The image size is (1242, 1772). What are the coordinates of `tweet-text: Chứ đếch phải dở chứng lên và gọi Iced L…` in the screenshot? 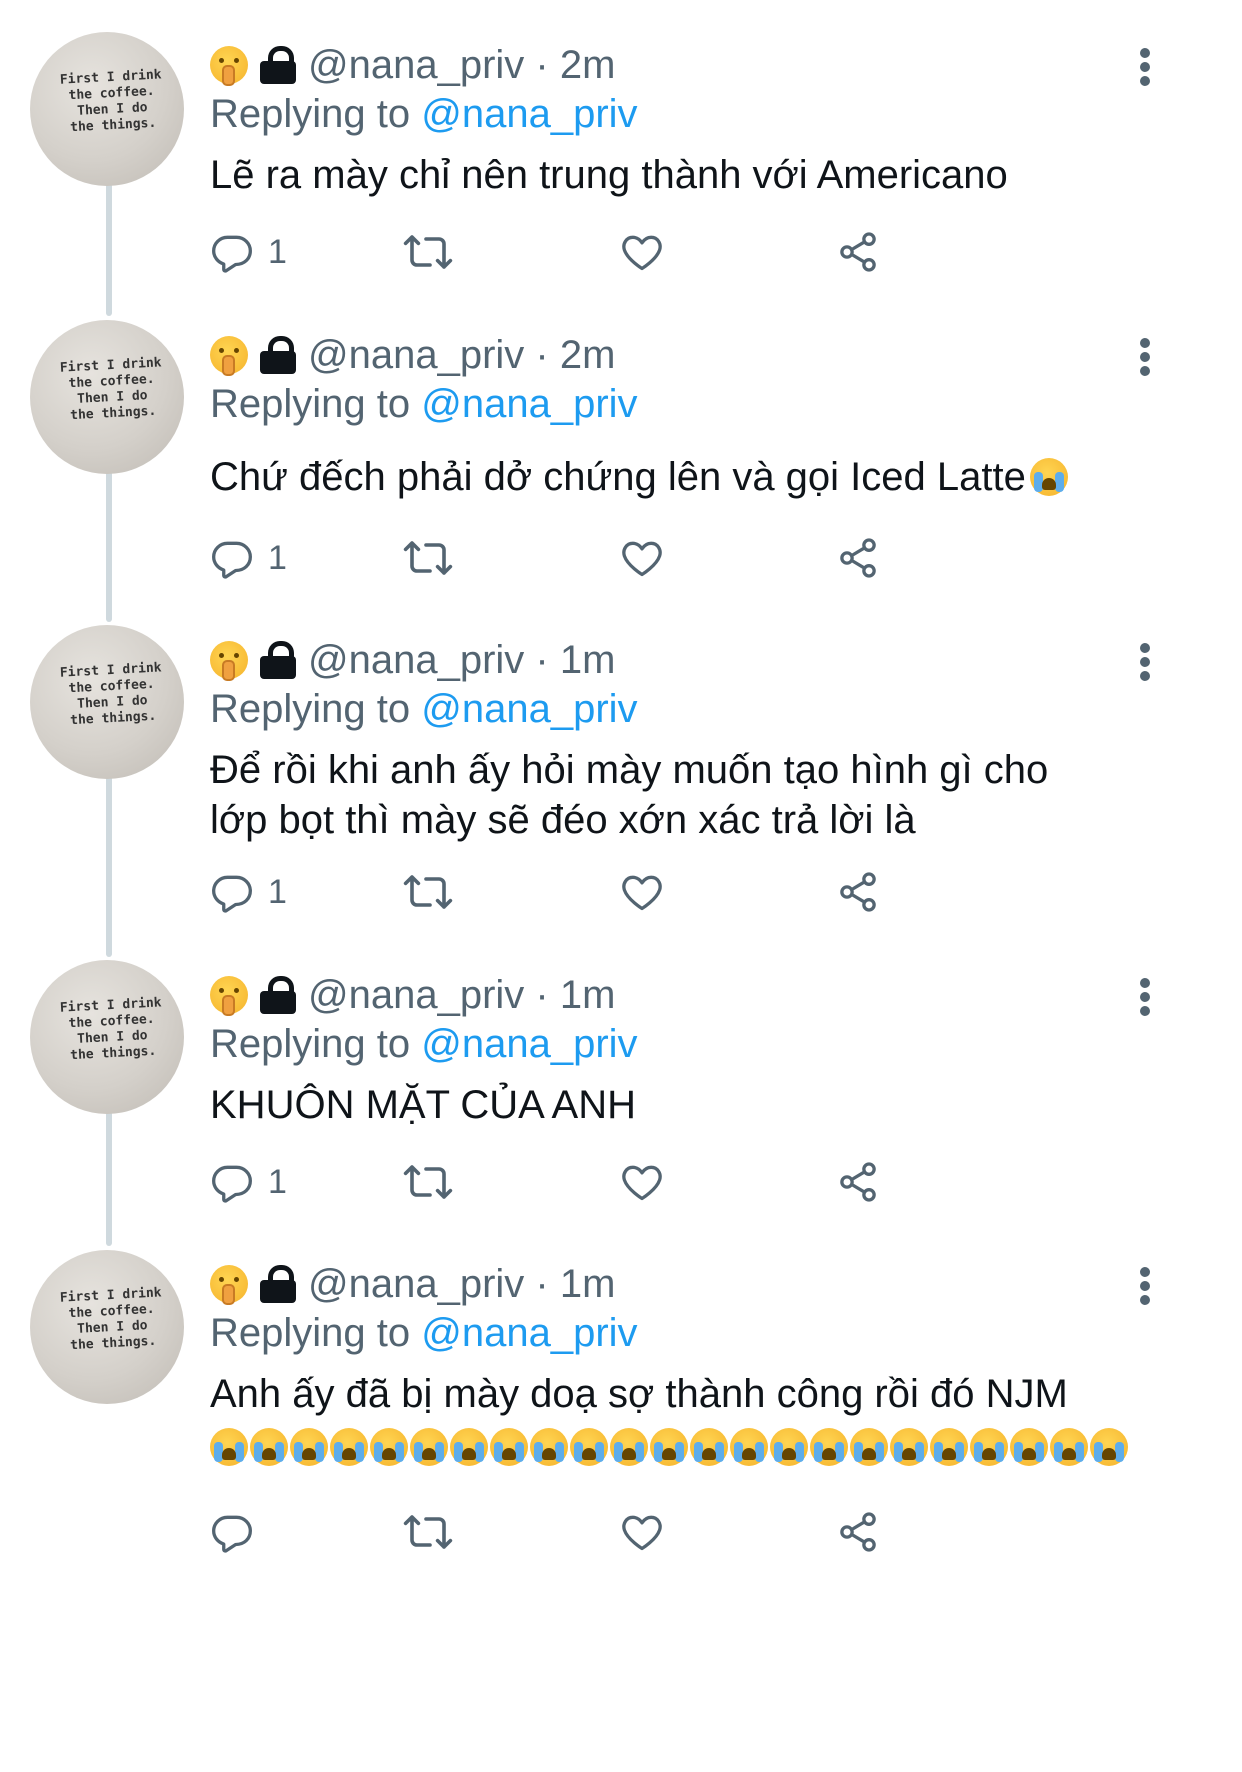 It's located at (705, 477).